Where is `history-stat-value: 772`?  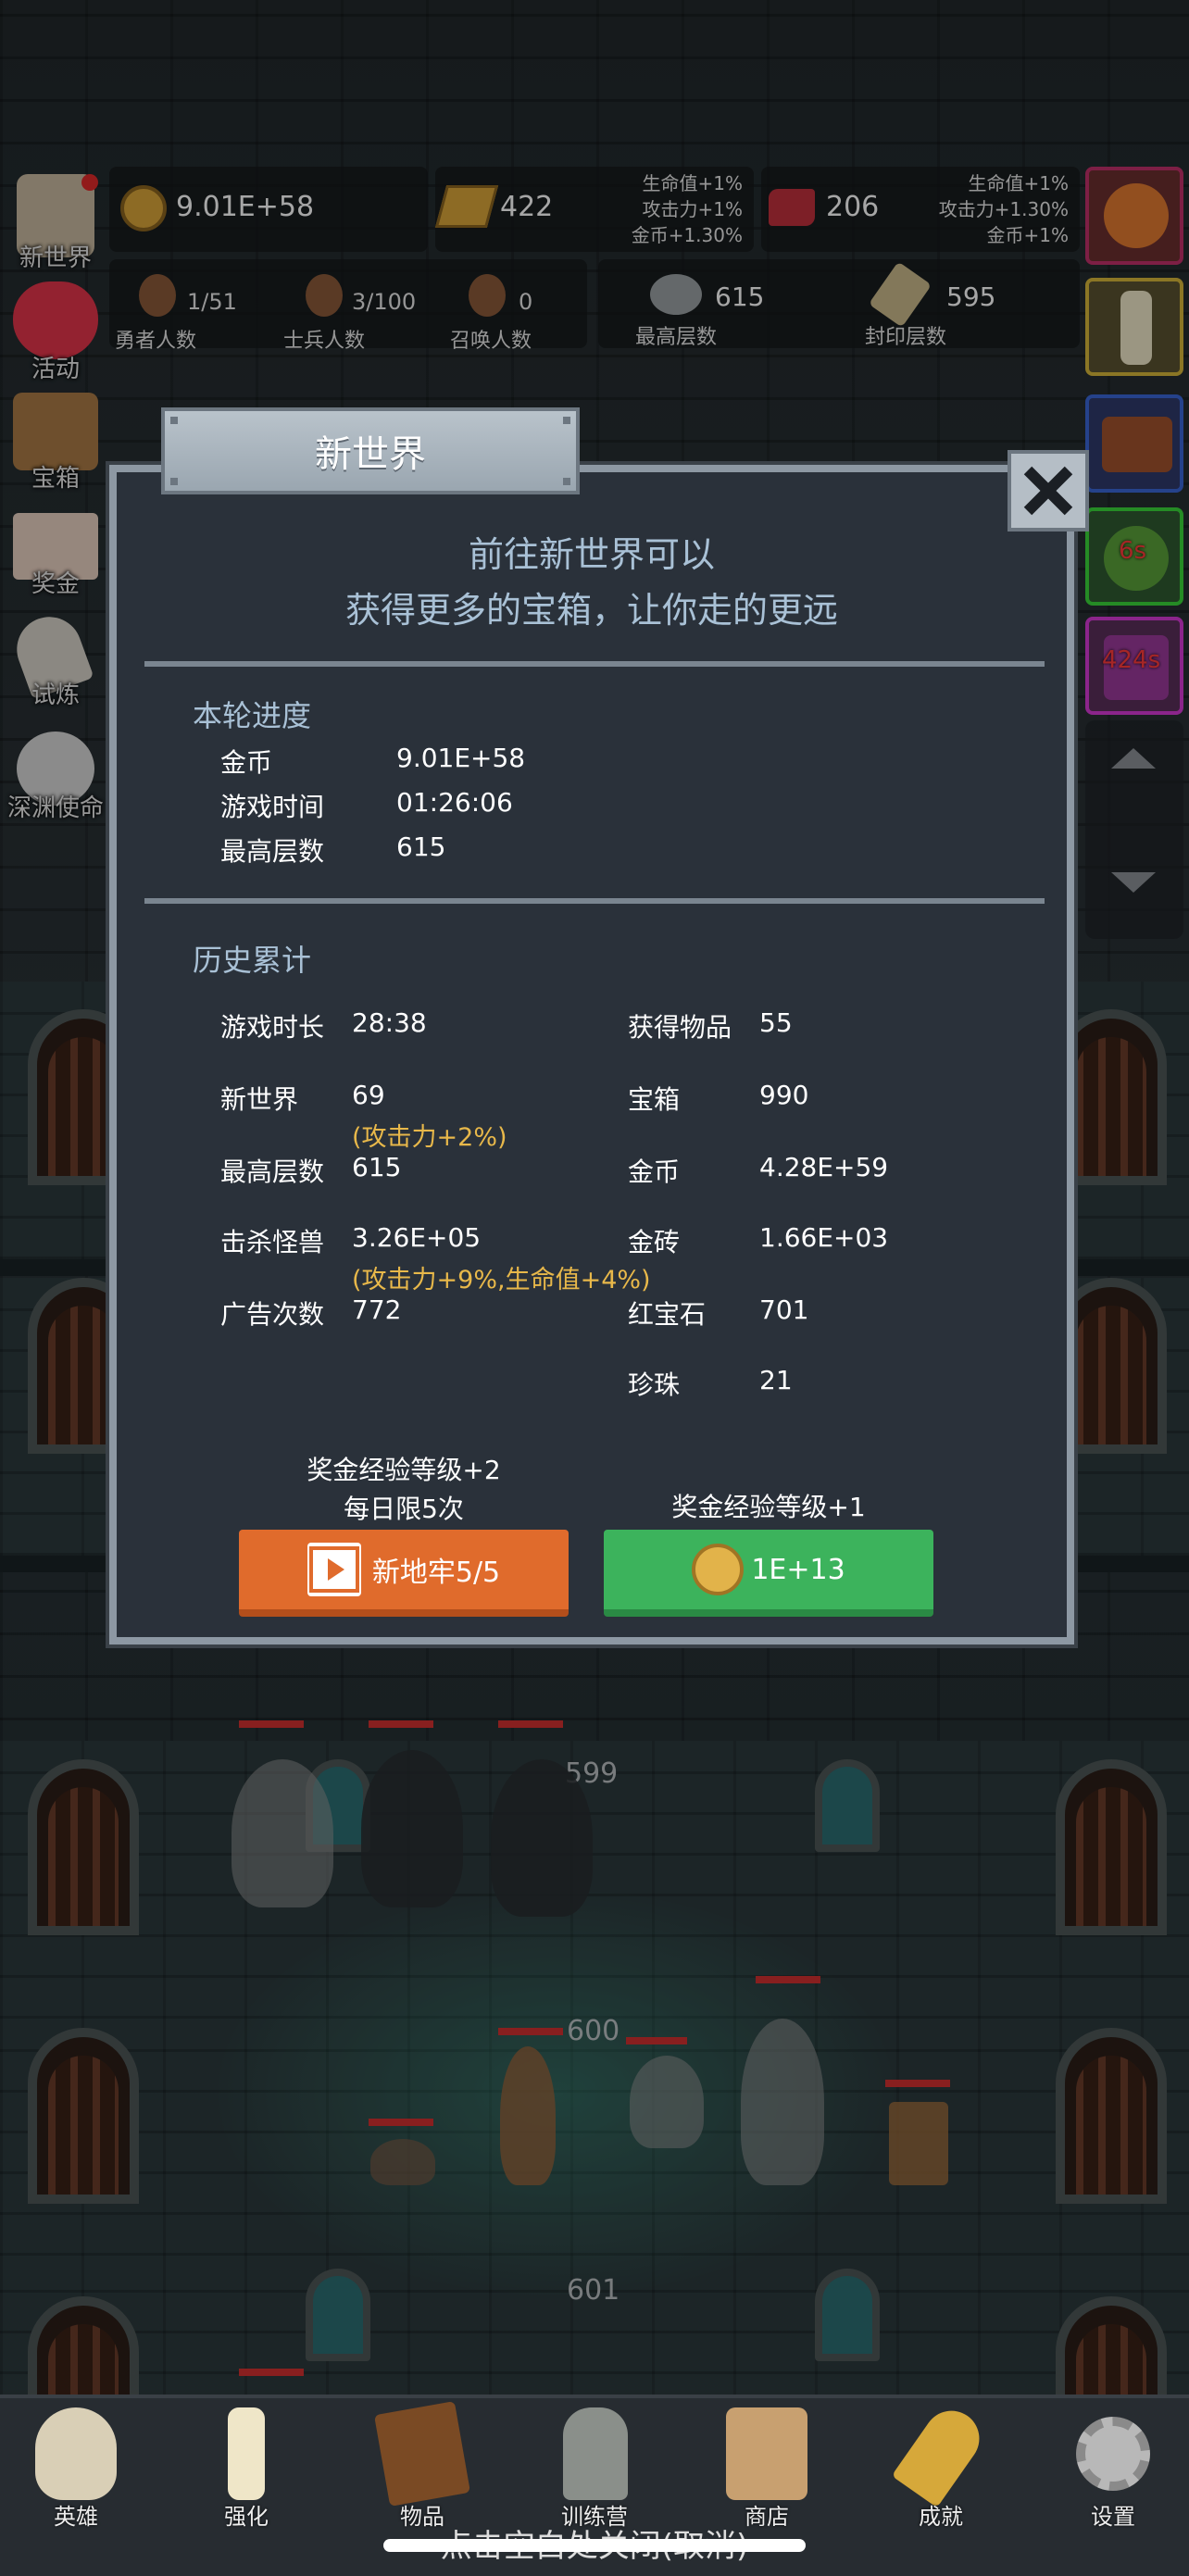
history-stat-value: 772 is located at coordinates (377, 1310).